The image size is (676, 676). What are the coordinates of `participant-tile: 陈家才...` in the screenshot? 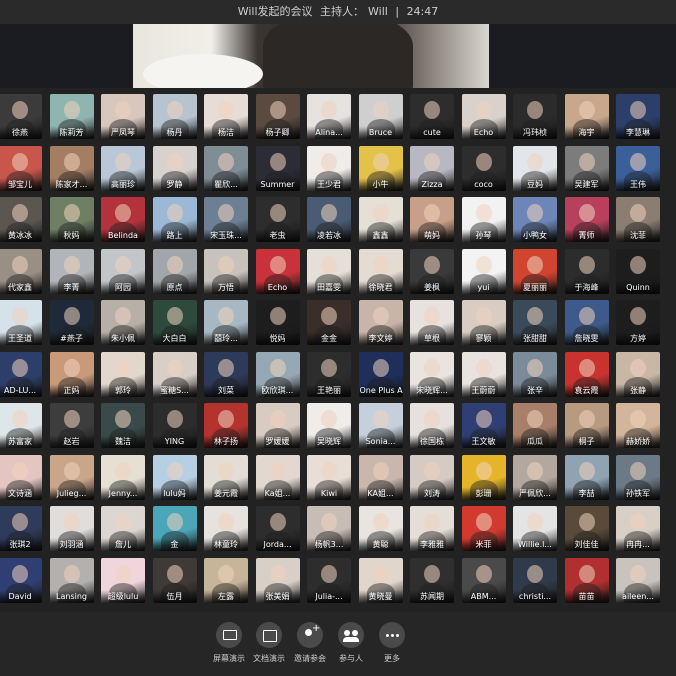 It's located at (71, 168).